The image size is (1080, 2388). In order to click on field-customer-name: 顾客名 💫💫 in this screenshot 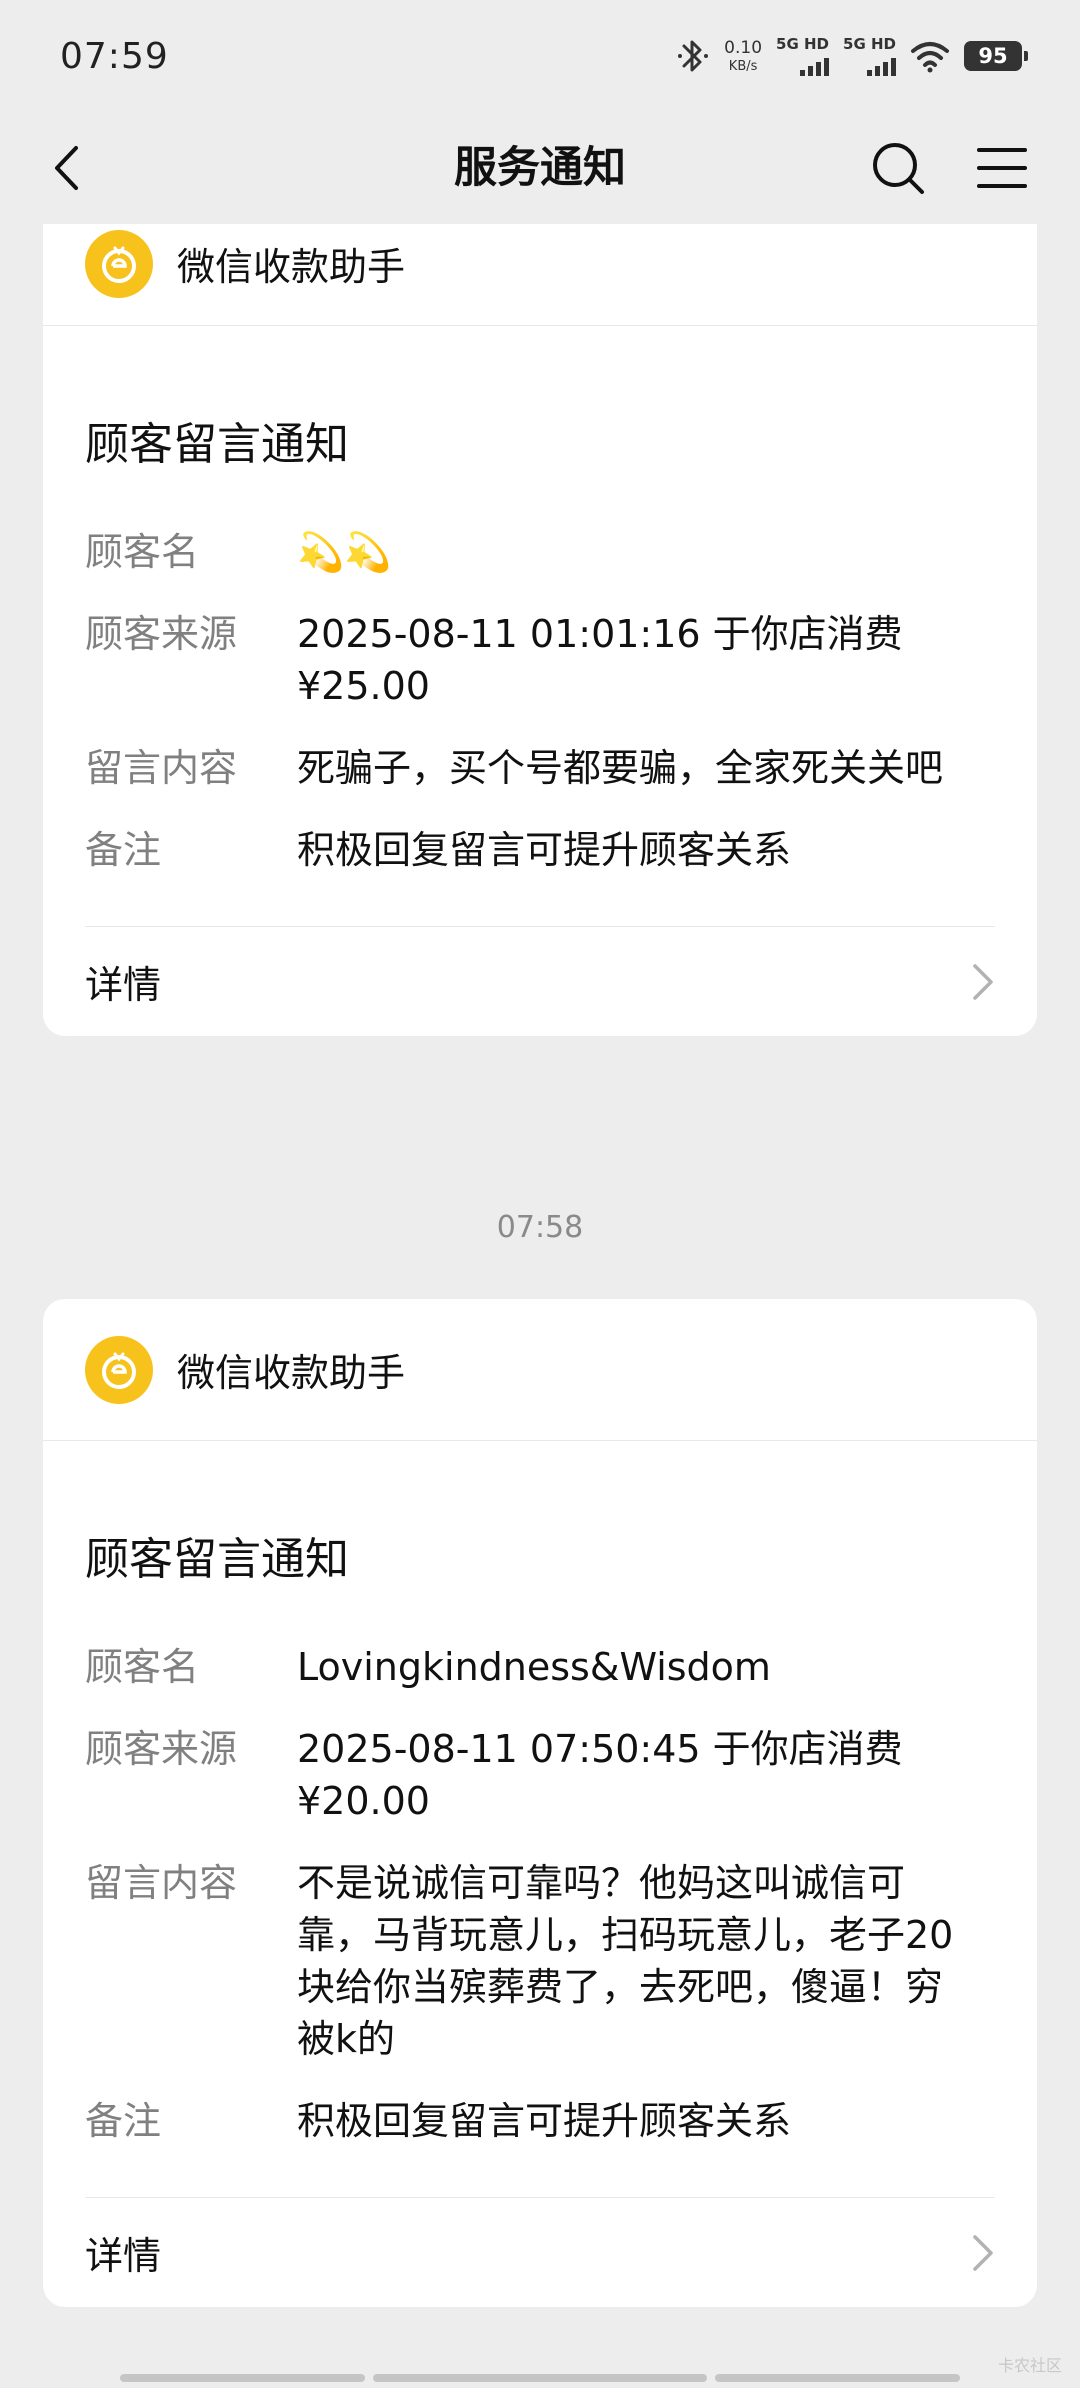, I will do `click(540, 552)`.